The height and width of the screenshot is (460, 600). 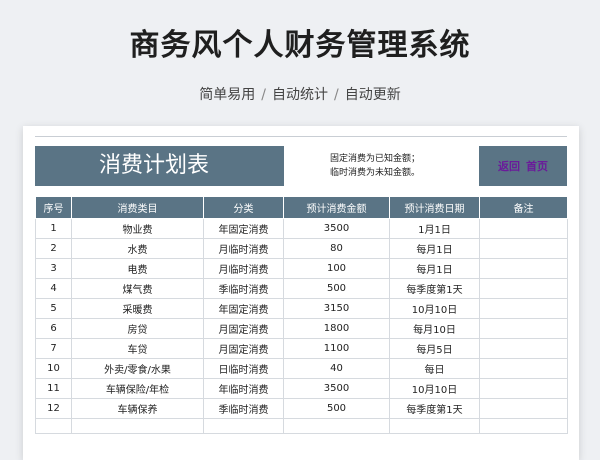 I want to click on table-cell: 车贷, so click(x=137, y=348).